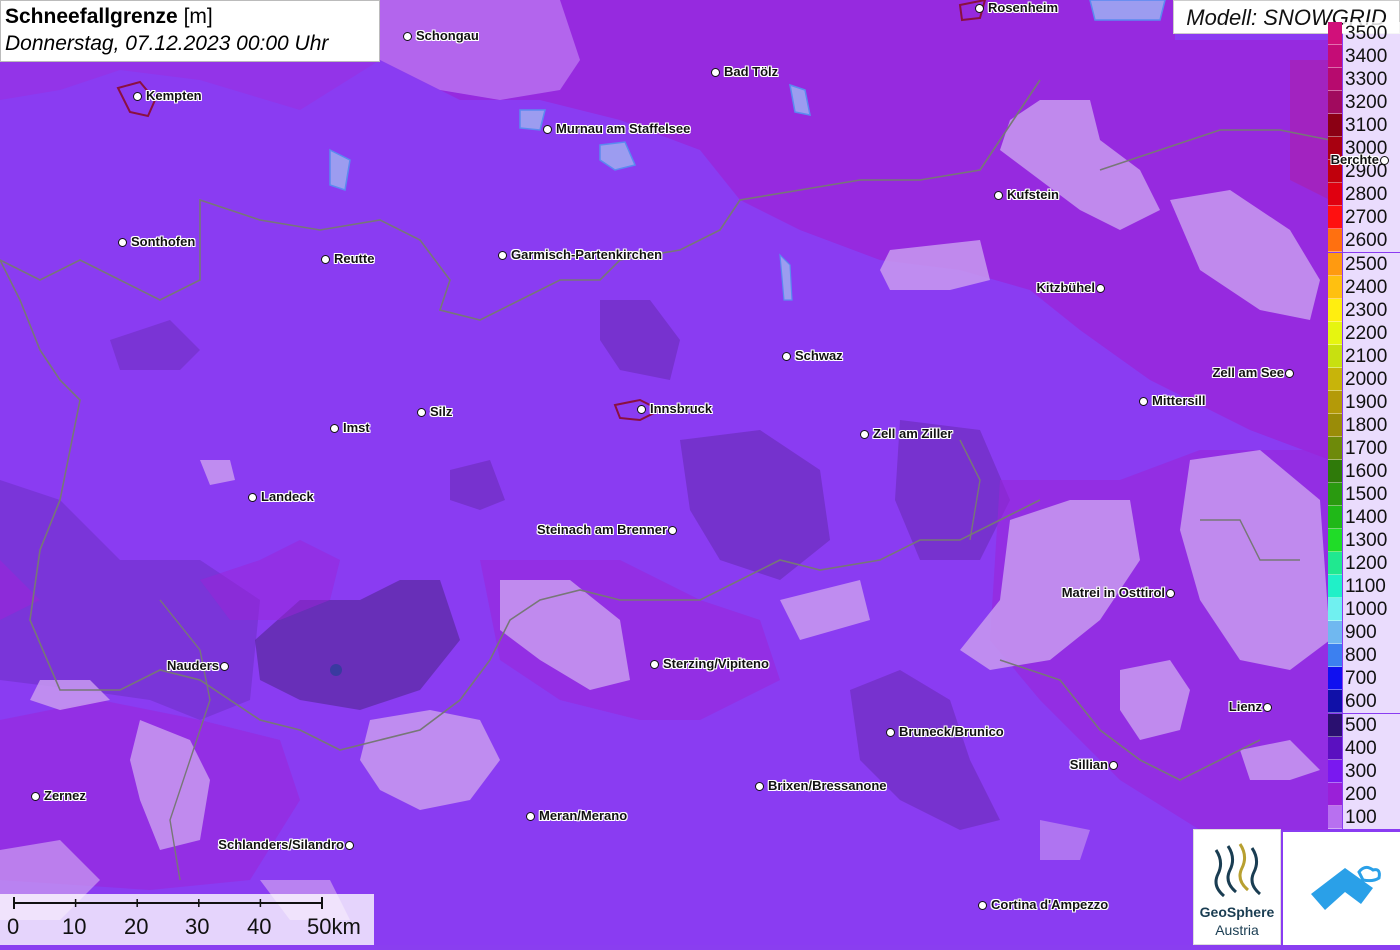 This screenshot has height=950, width=1400. I want to click on city-label: Garmisch-Partenkirchen, so click(587, 254).